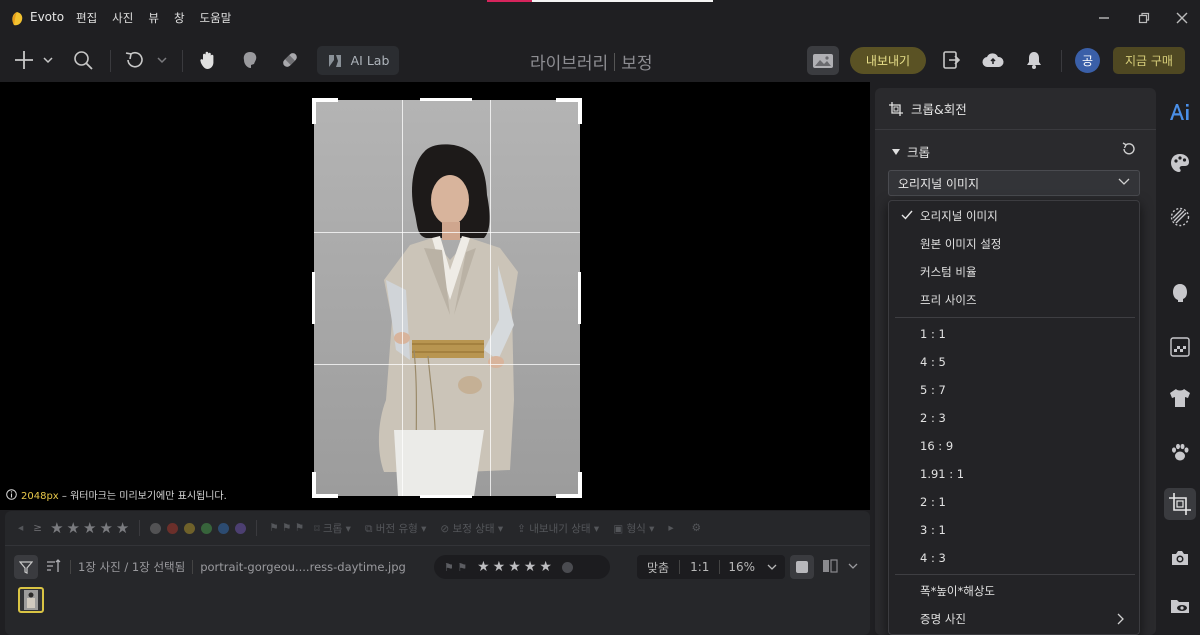  What do you see at coordinates (1180, 606) in the screenshot?
I see `preset-tool-button` at bounding box center [1180, 606].